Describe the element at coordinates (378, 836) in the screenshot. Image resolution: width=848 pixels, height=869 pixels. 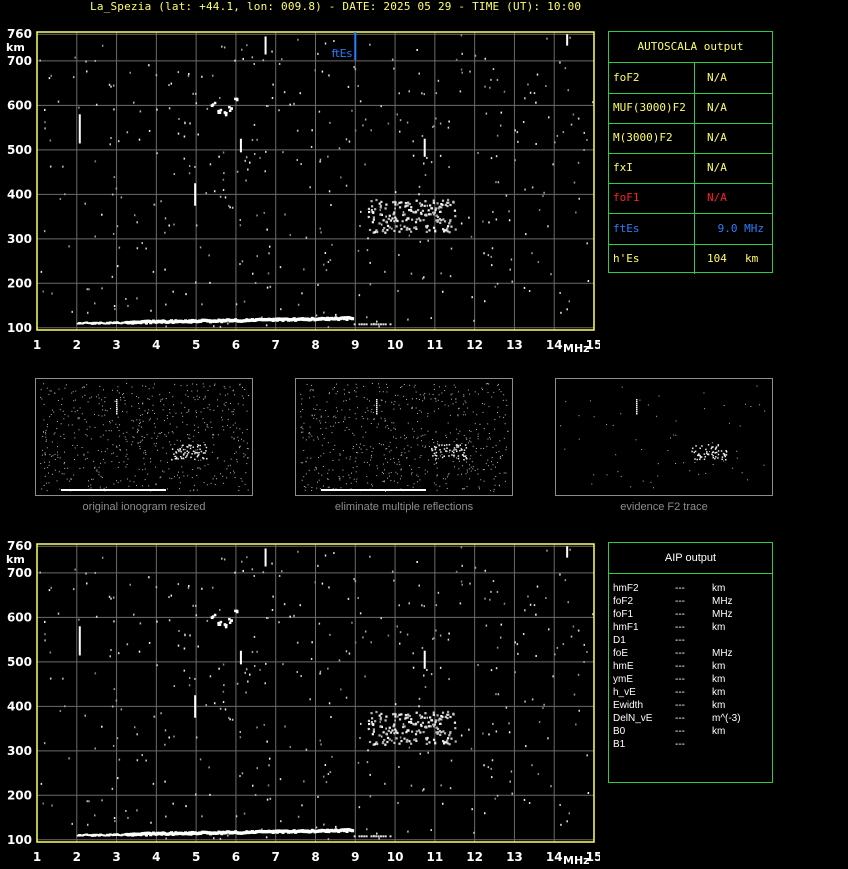
I see `es-trace-point` at that location.